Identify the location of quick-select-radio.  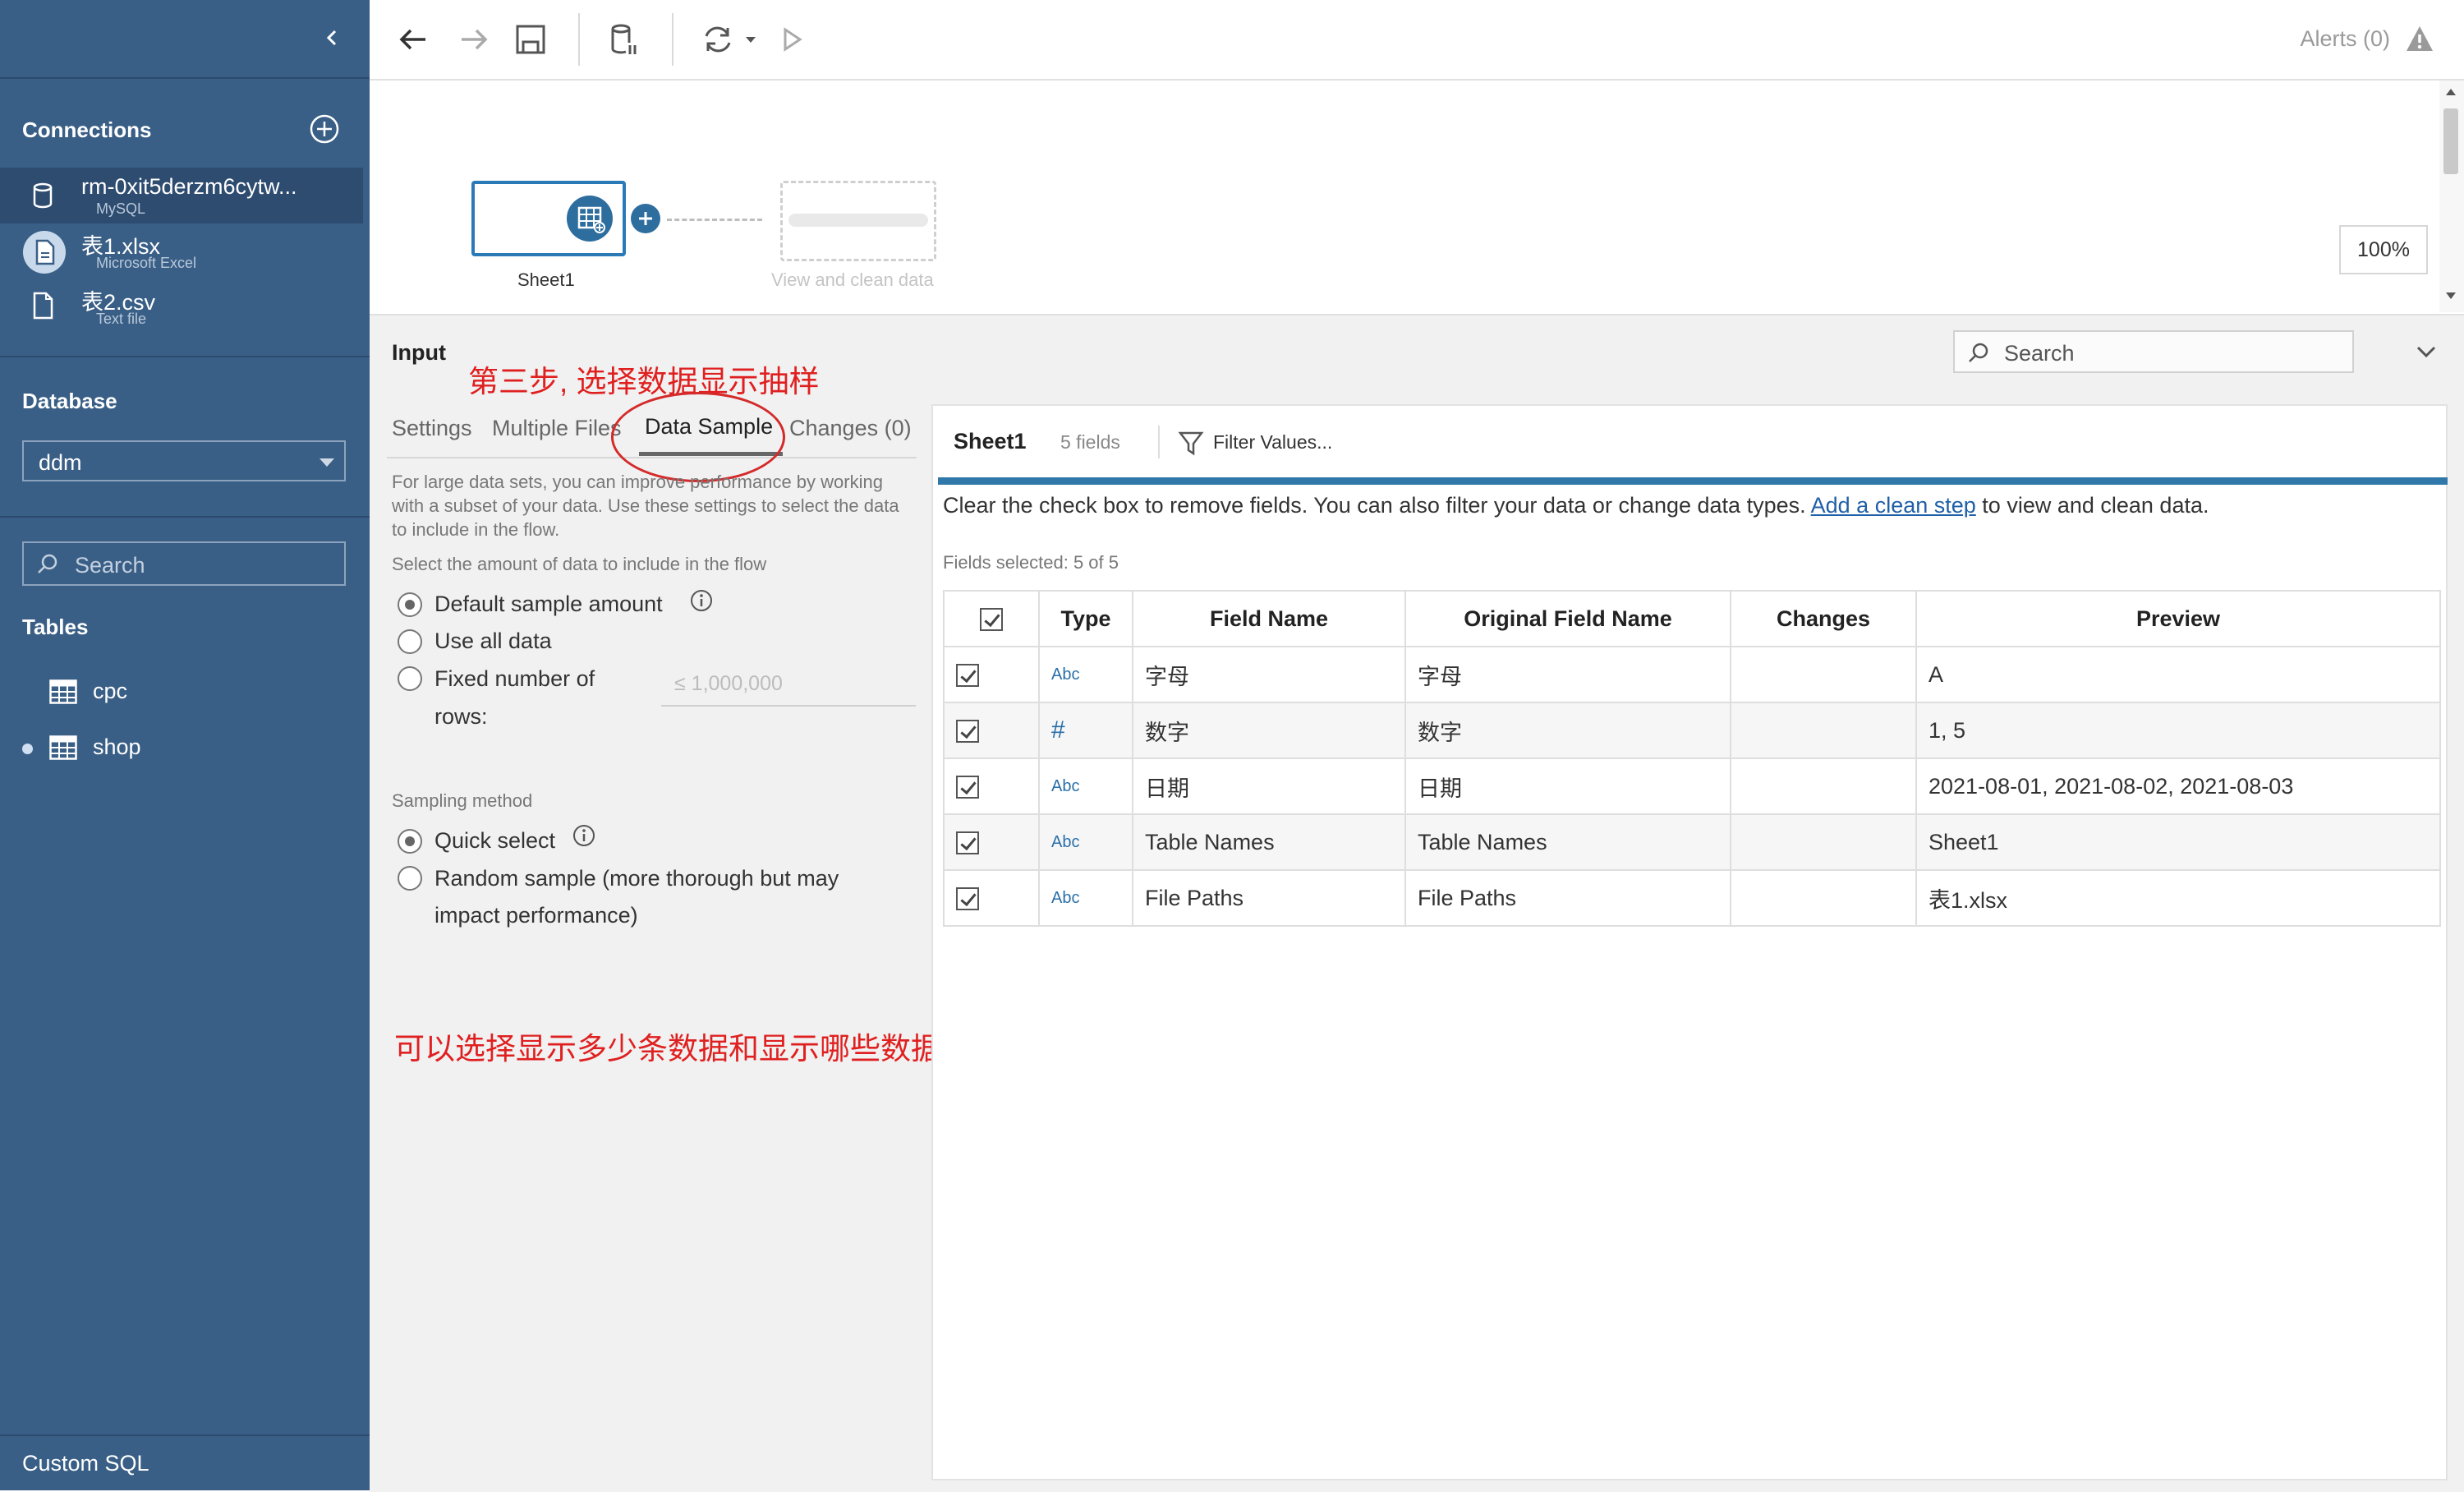
(410, 841).